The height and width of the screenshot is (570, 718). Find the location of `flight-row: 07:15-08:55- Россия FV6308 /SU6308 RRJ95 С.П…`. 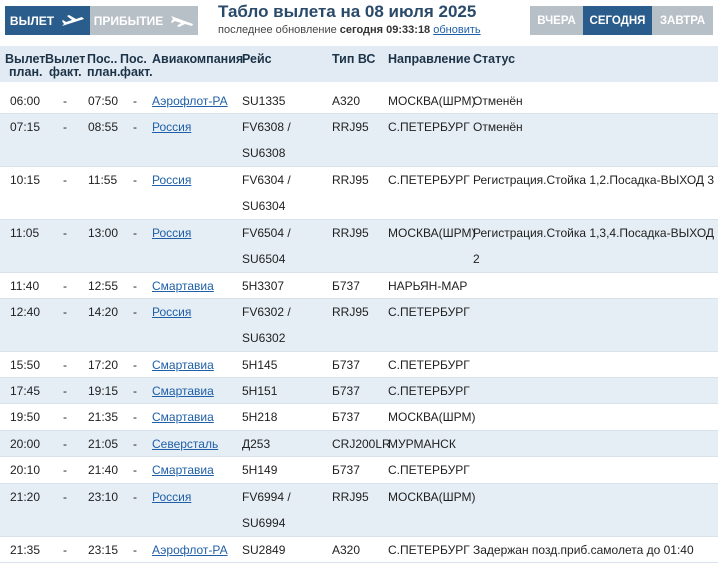

flight-row: 07:15-08:55- Россия FV6308 /SU6308 RRJ95 С.П… is located at coordinates (359, 140).